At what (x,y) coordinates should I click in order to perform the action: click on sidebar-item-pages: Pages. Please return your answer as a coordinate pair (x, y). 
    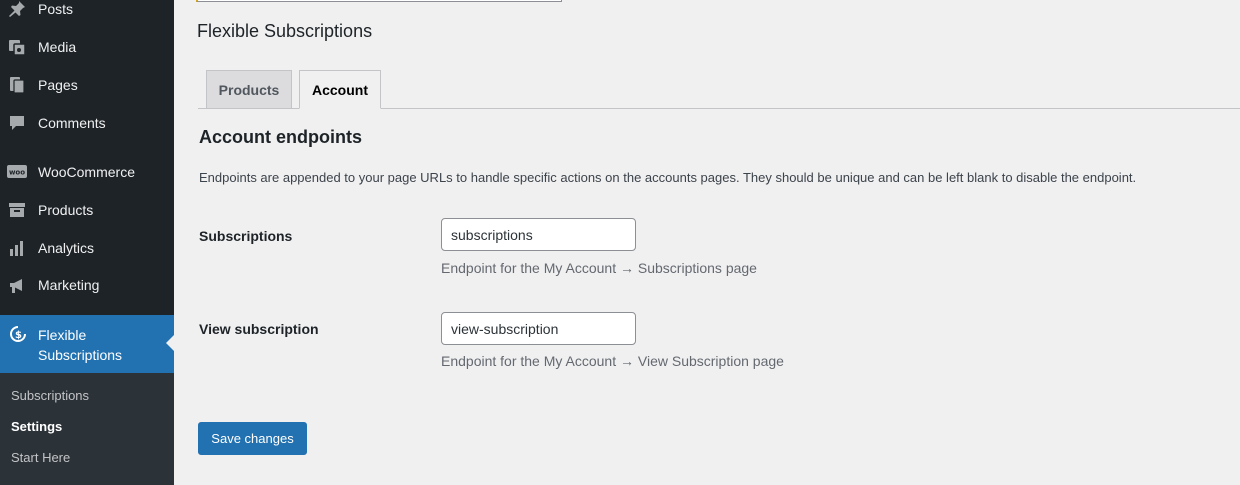
    Looking at the image, I should click on (87, 85).